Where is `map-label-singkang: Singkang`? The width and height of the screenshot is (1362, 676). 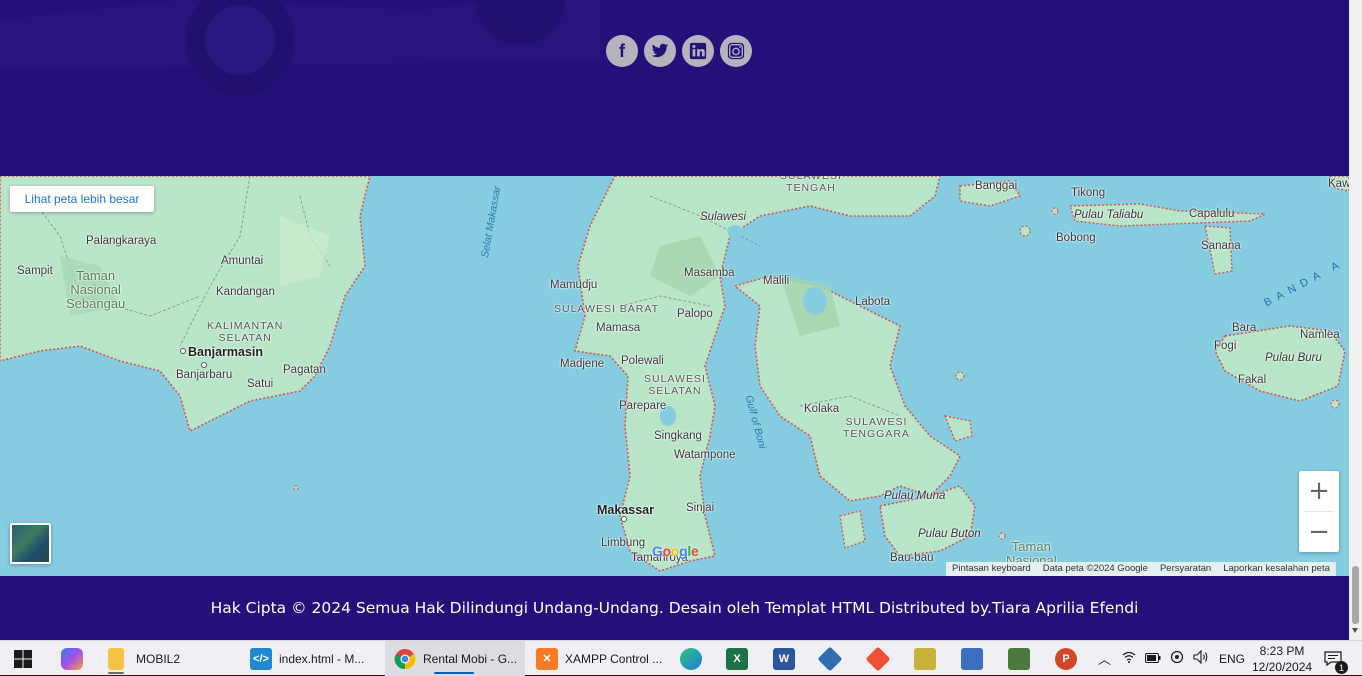
map-label-singkang: Singkang is located at coordinates (678, 436).